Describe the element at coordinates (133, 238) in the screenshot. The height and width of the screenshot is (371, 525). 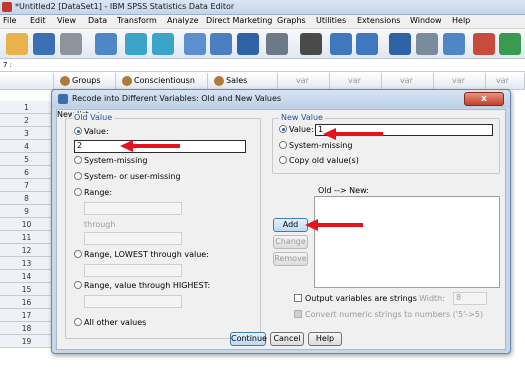
I see `range-to-input` at that location.